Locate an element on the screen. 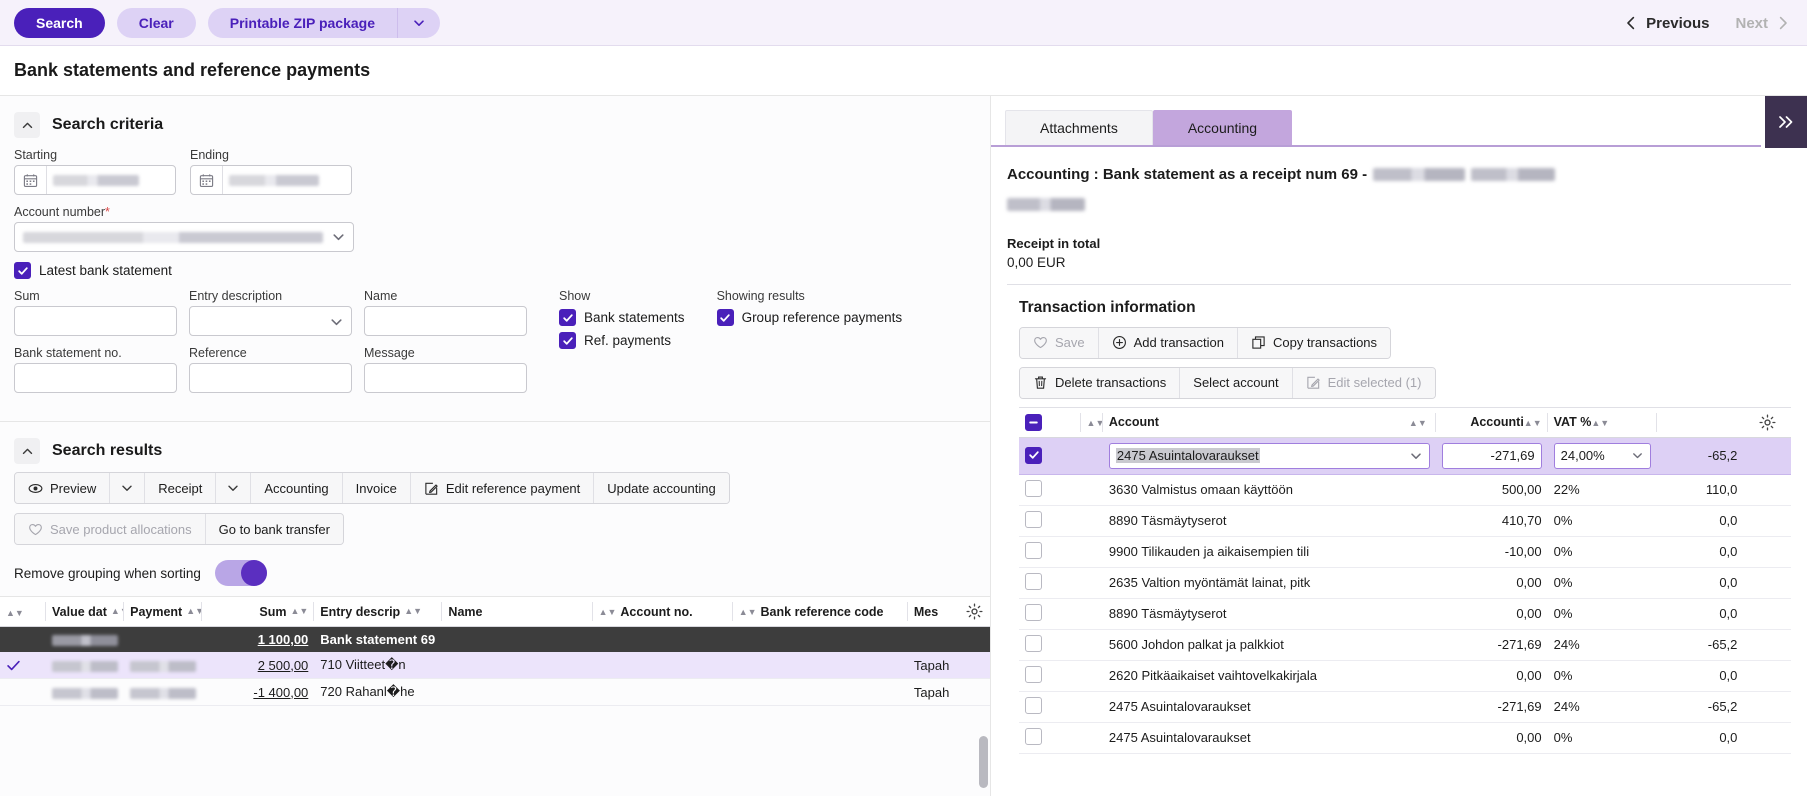 This screenshot has width=1807, height=796. previous-button: Previous is located at coordinates (1667, 23).